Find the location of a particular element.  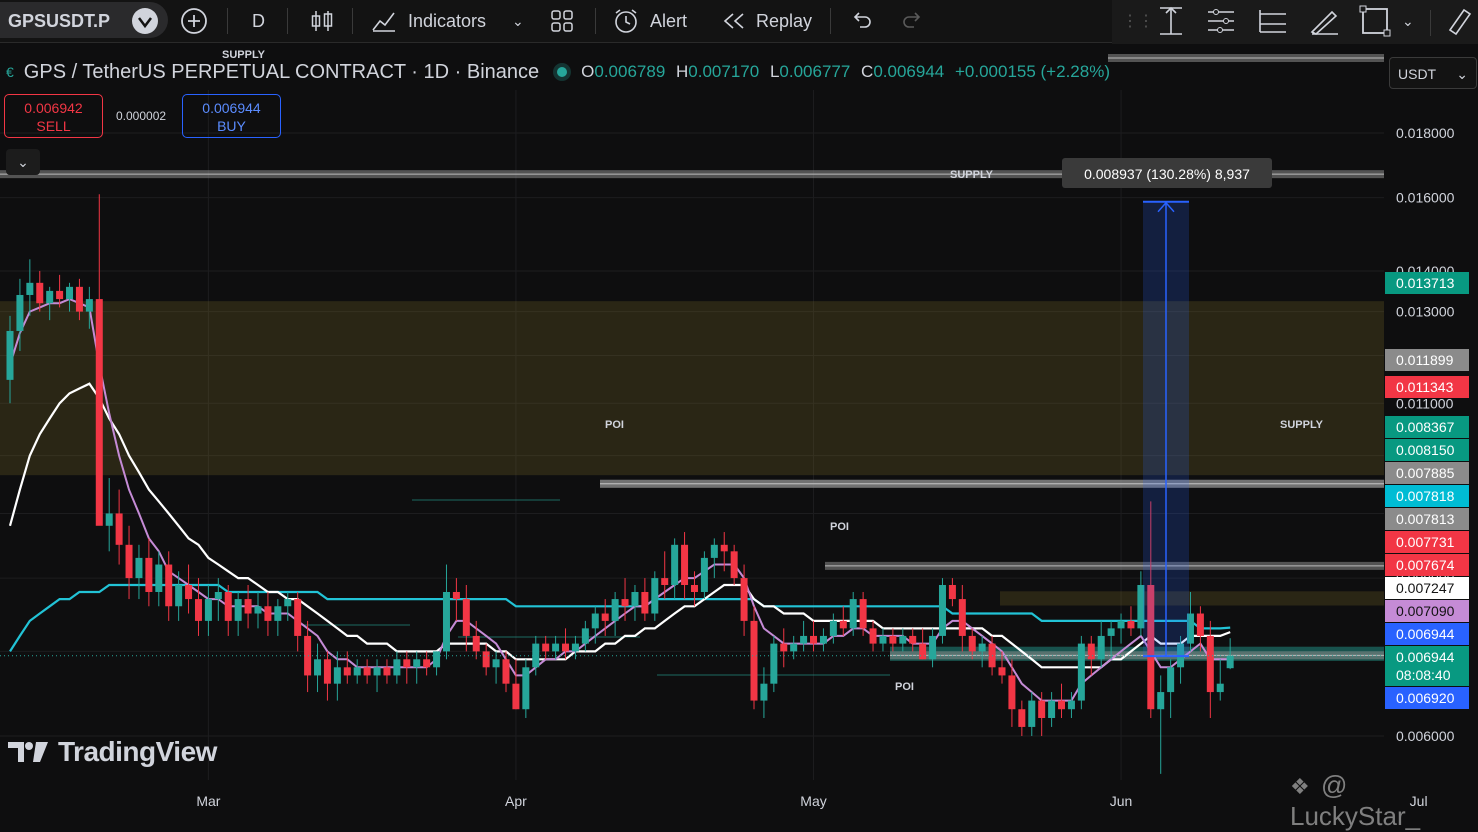

market-status-icon is located at coordinates (562, 72).